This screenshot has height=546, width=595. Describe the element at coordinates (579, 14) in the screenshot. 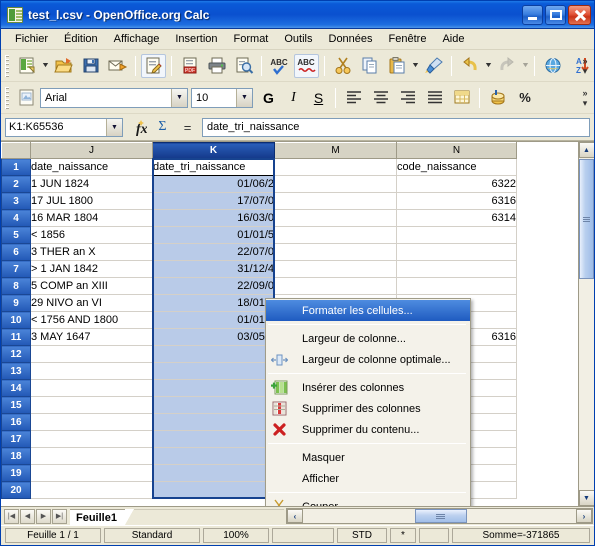

I see `close-button` at that location.